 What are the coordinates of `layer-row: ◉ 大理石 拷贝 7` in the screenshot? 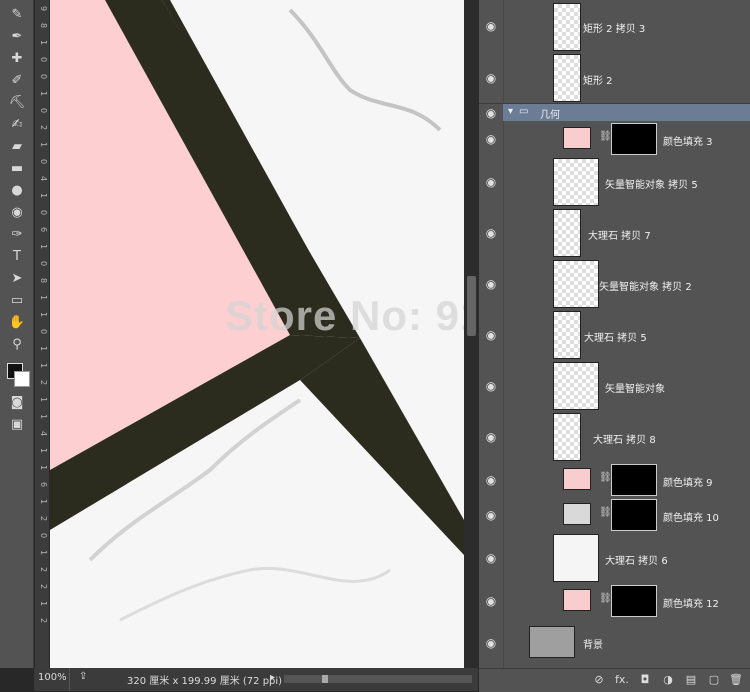 It's located at (614, 233).